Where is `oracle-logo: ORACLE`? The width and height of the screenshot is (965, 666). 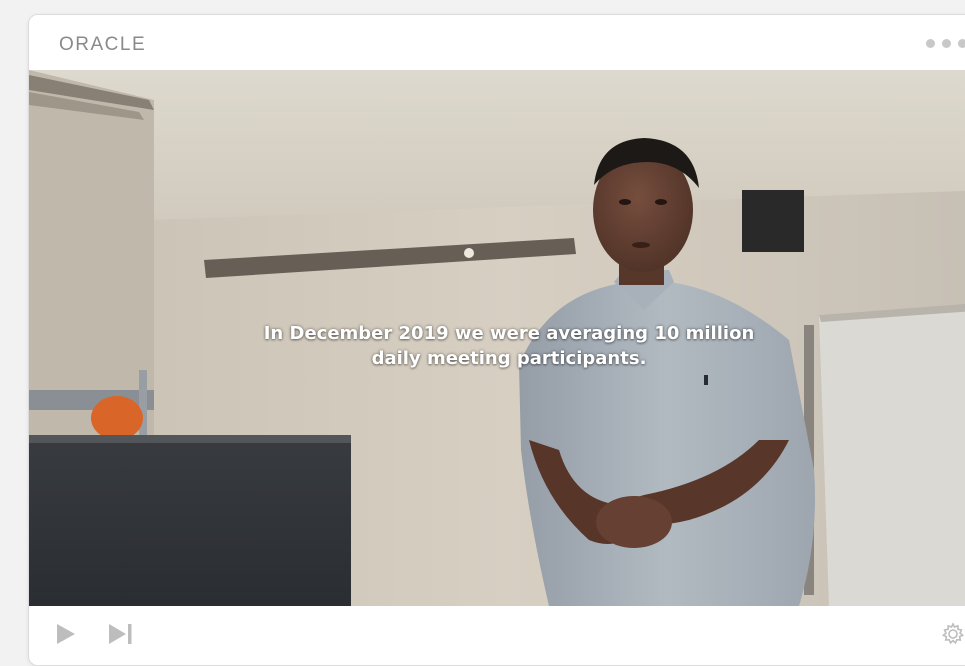 oracle-logo: ORACLE is located at coordinates (103, 44).